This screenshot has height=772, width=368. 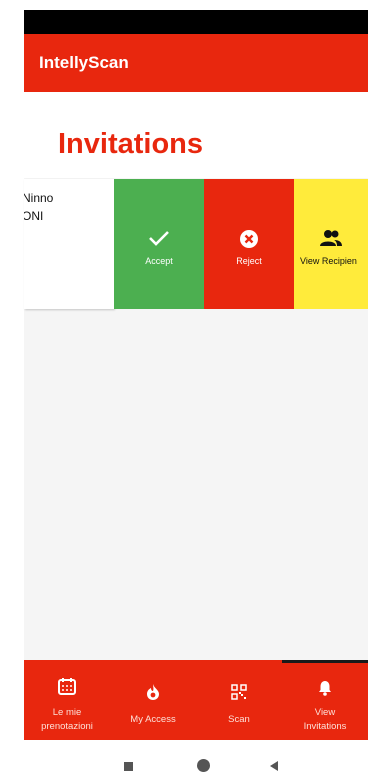 What do you see at coordinates (67, 700) in the screenshot?
I see `nav-item-le-mie-prenotazioni: Le mie prenotazioni` at bounding box center [67, 700].